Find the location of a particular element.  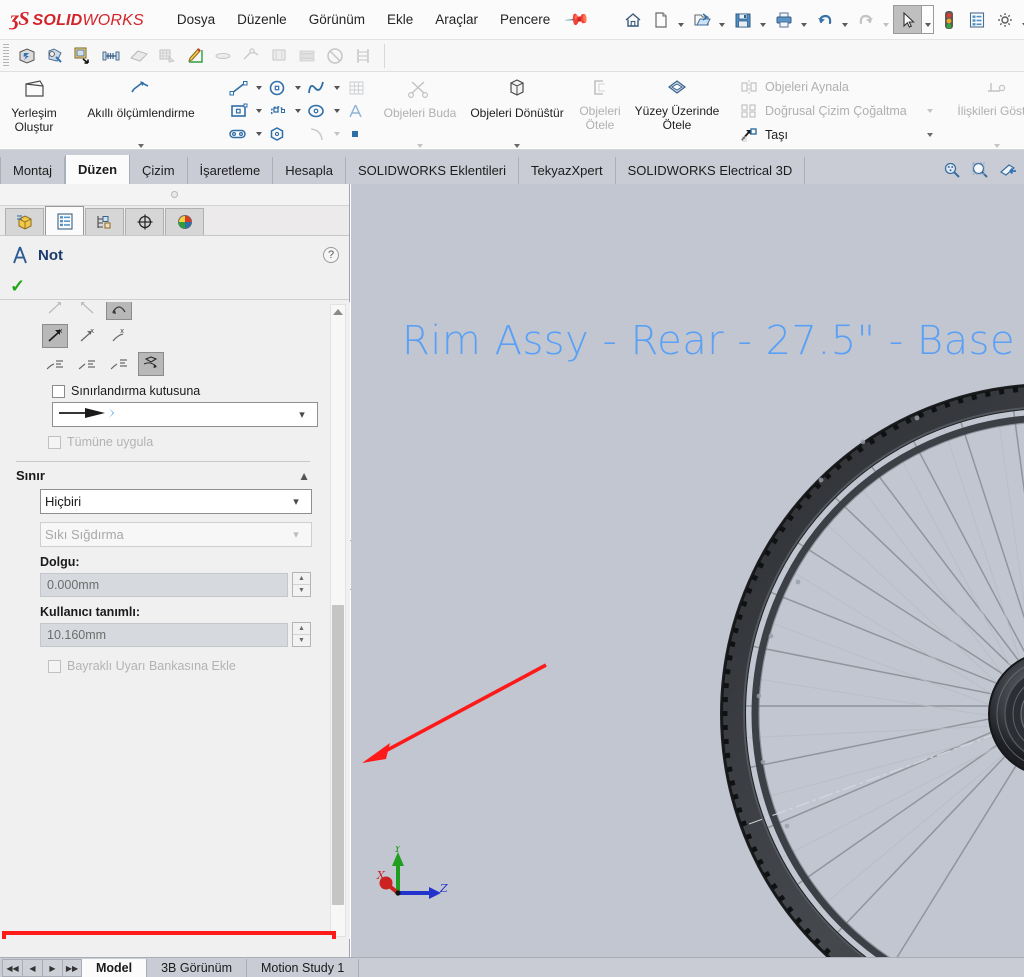

yuzey-uzerinde-otele-button: Yüzey Üzerinde Ötele is located at coordinates (677, 110).